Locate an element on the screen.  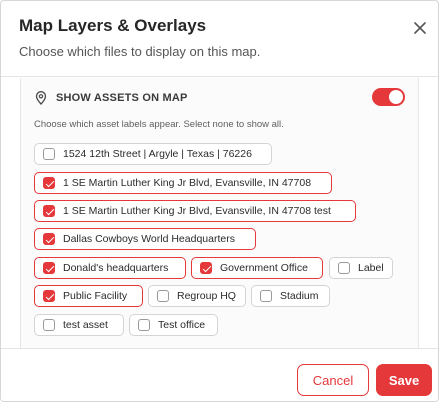
cancel-button: Cancel is located at coordinates (333, 380).